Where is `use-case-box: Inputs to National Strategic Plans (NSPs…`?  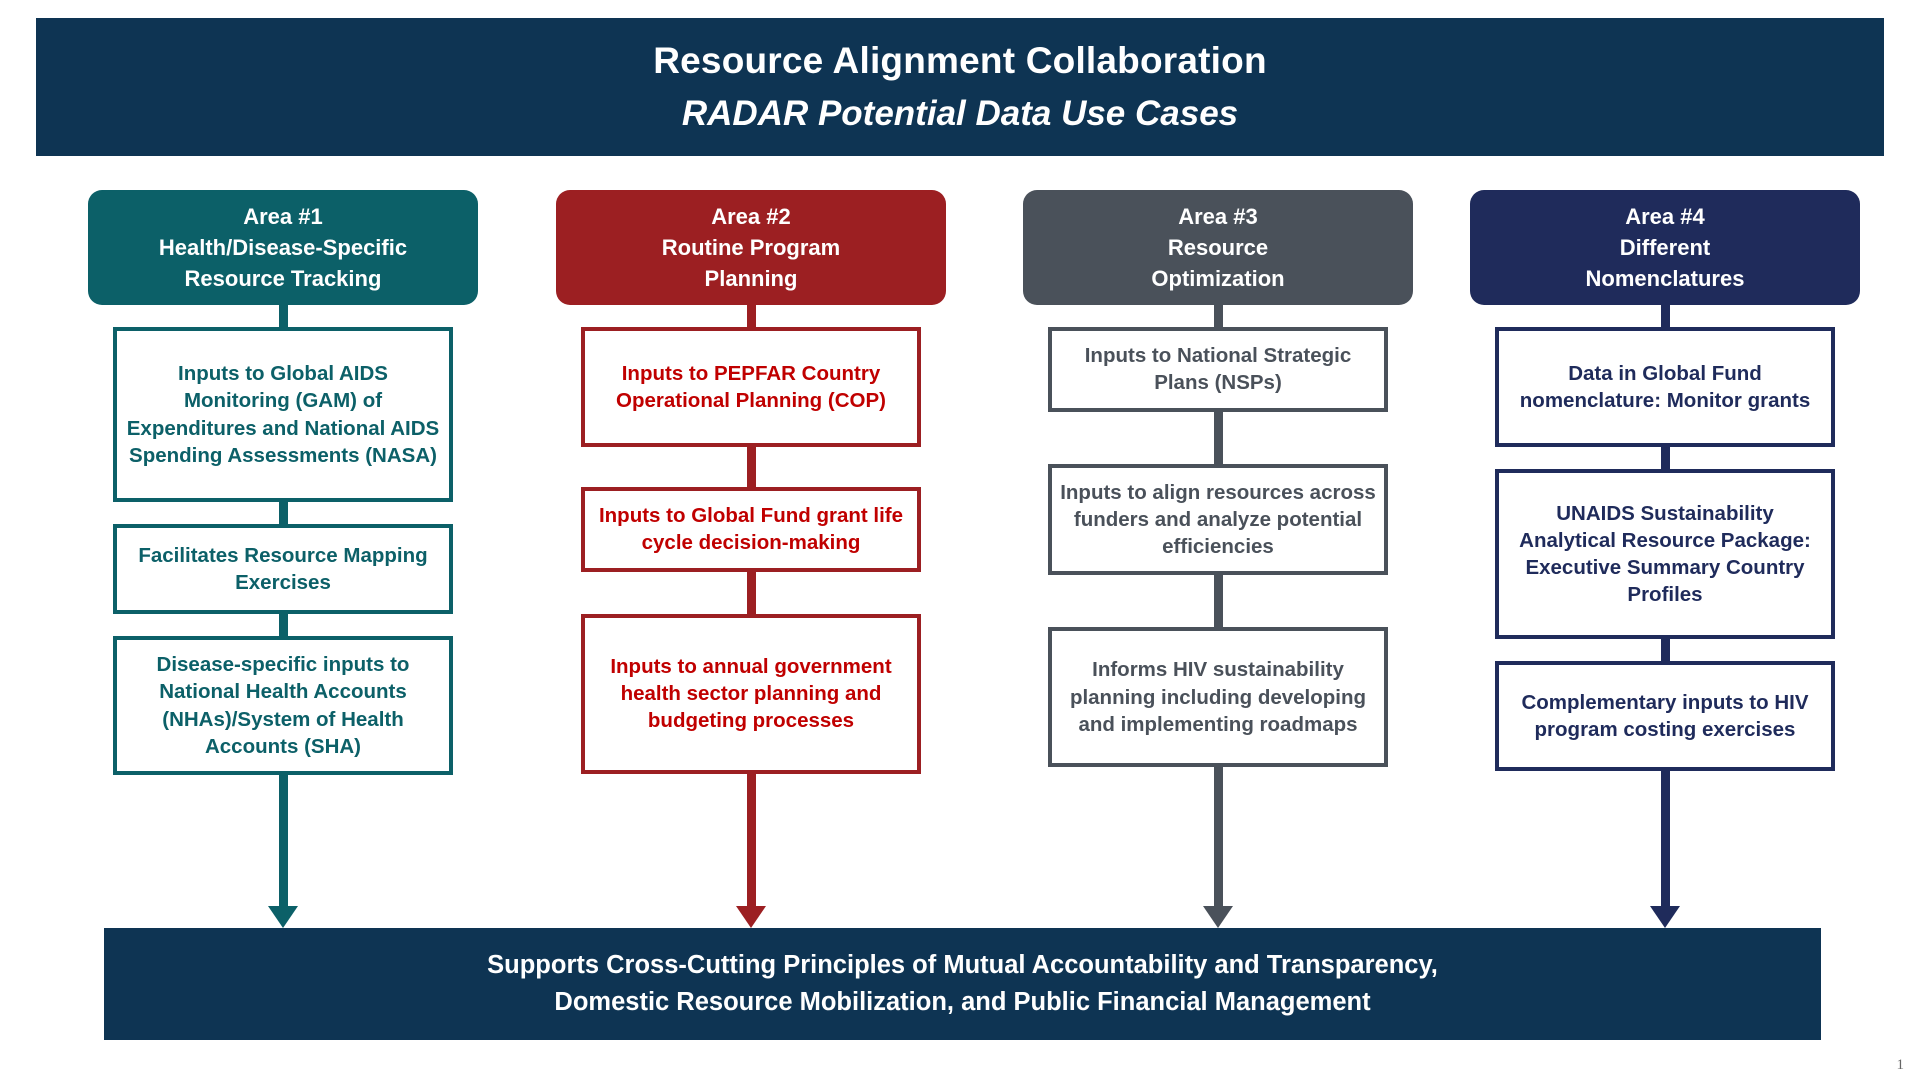
use-case-box: Inputs to National Strategic Plans (NSPs… is located at coordinates (1218, 369).